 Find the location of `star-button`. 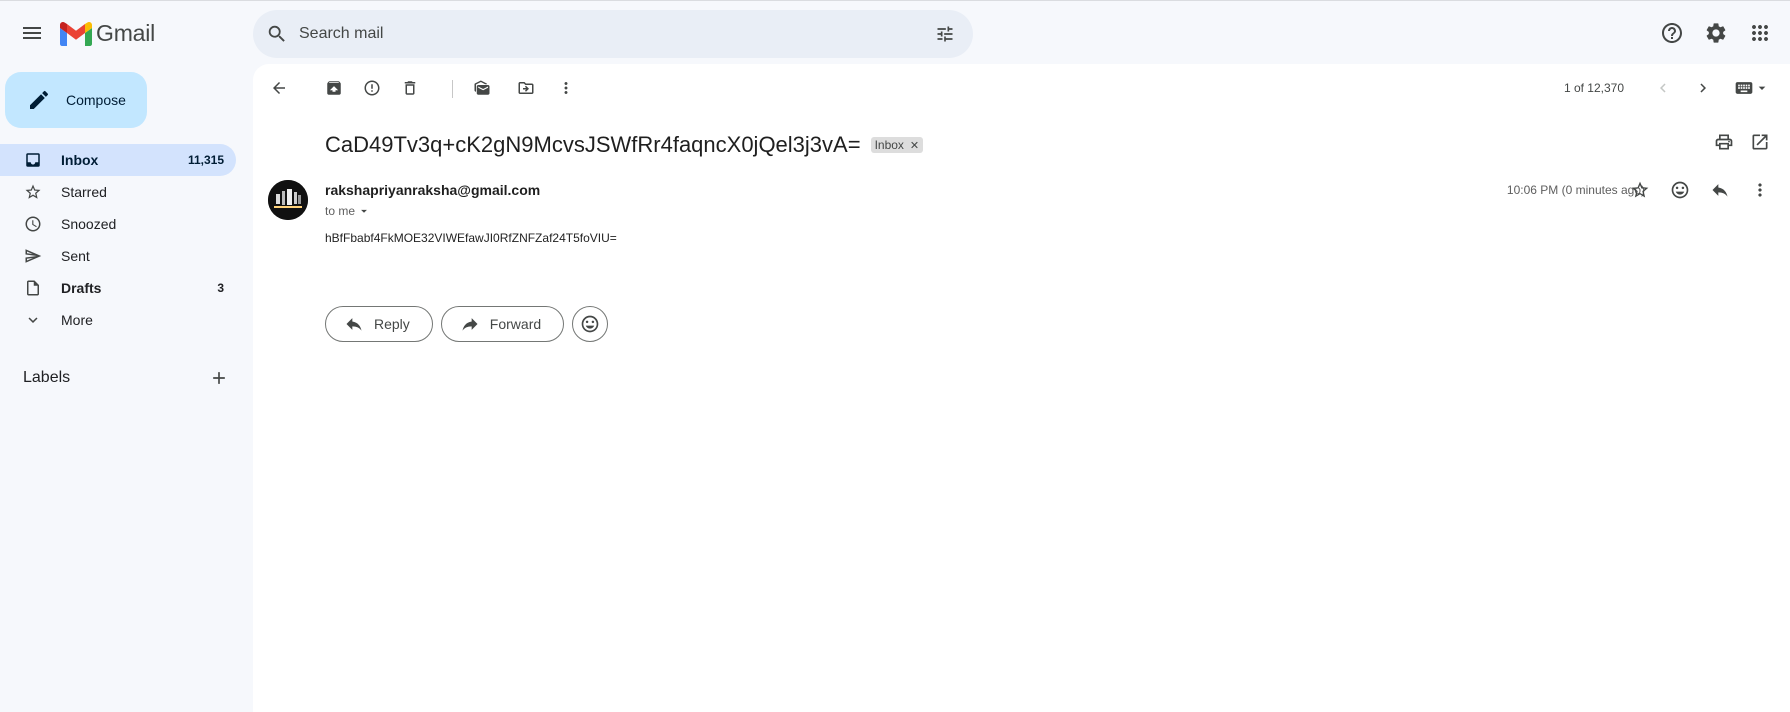

star-button is located at coordinates (1640, 190).